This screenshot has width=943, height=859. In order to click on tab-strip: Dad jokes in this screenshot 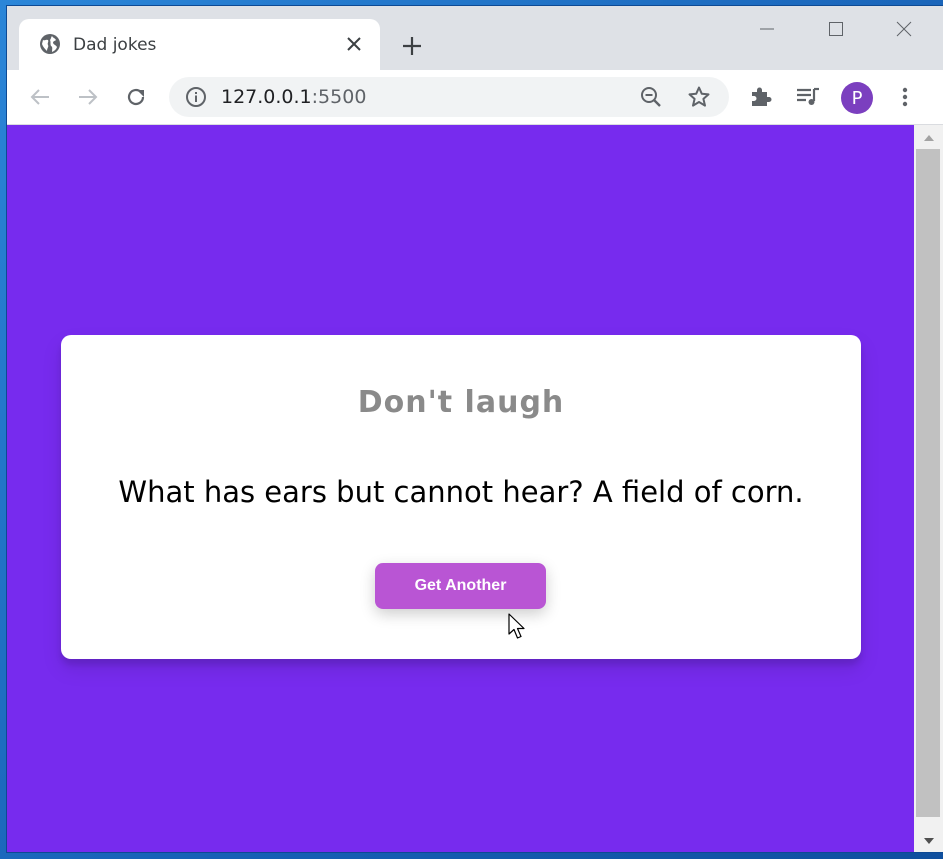, I will do `click(475, 38)`.